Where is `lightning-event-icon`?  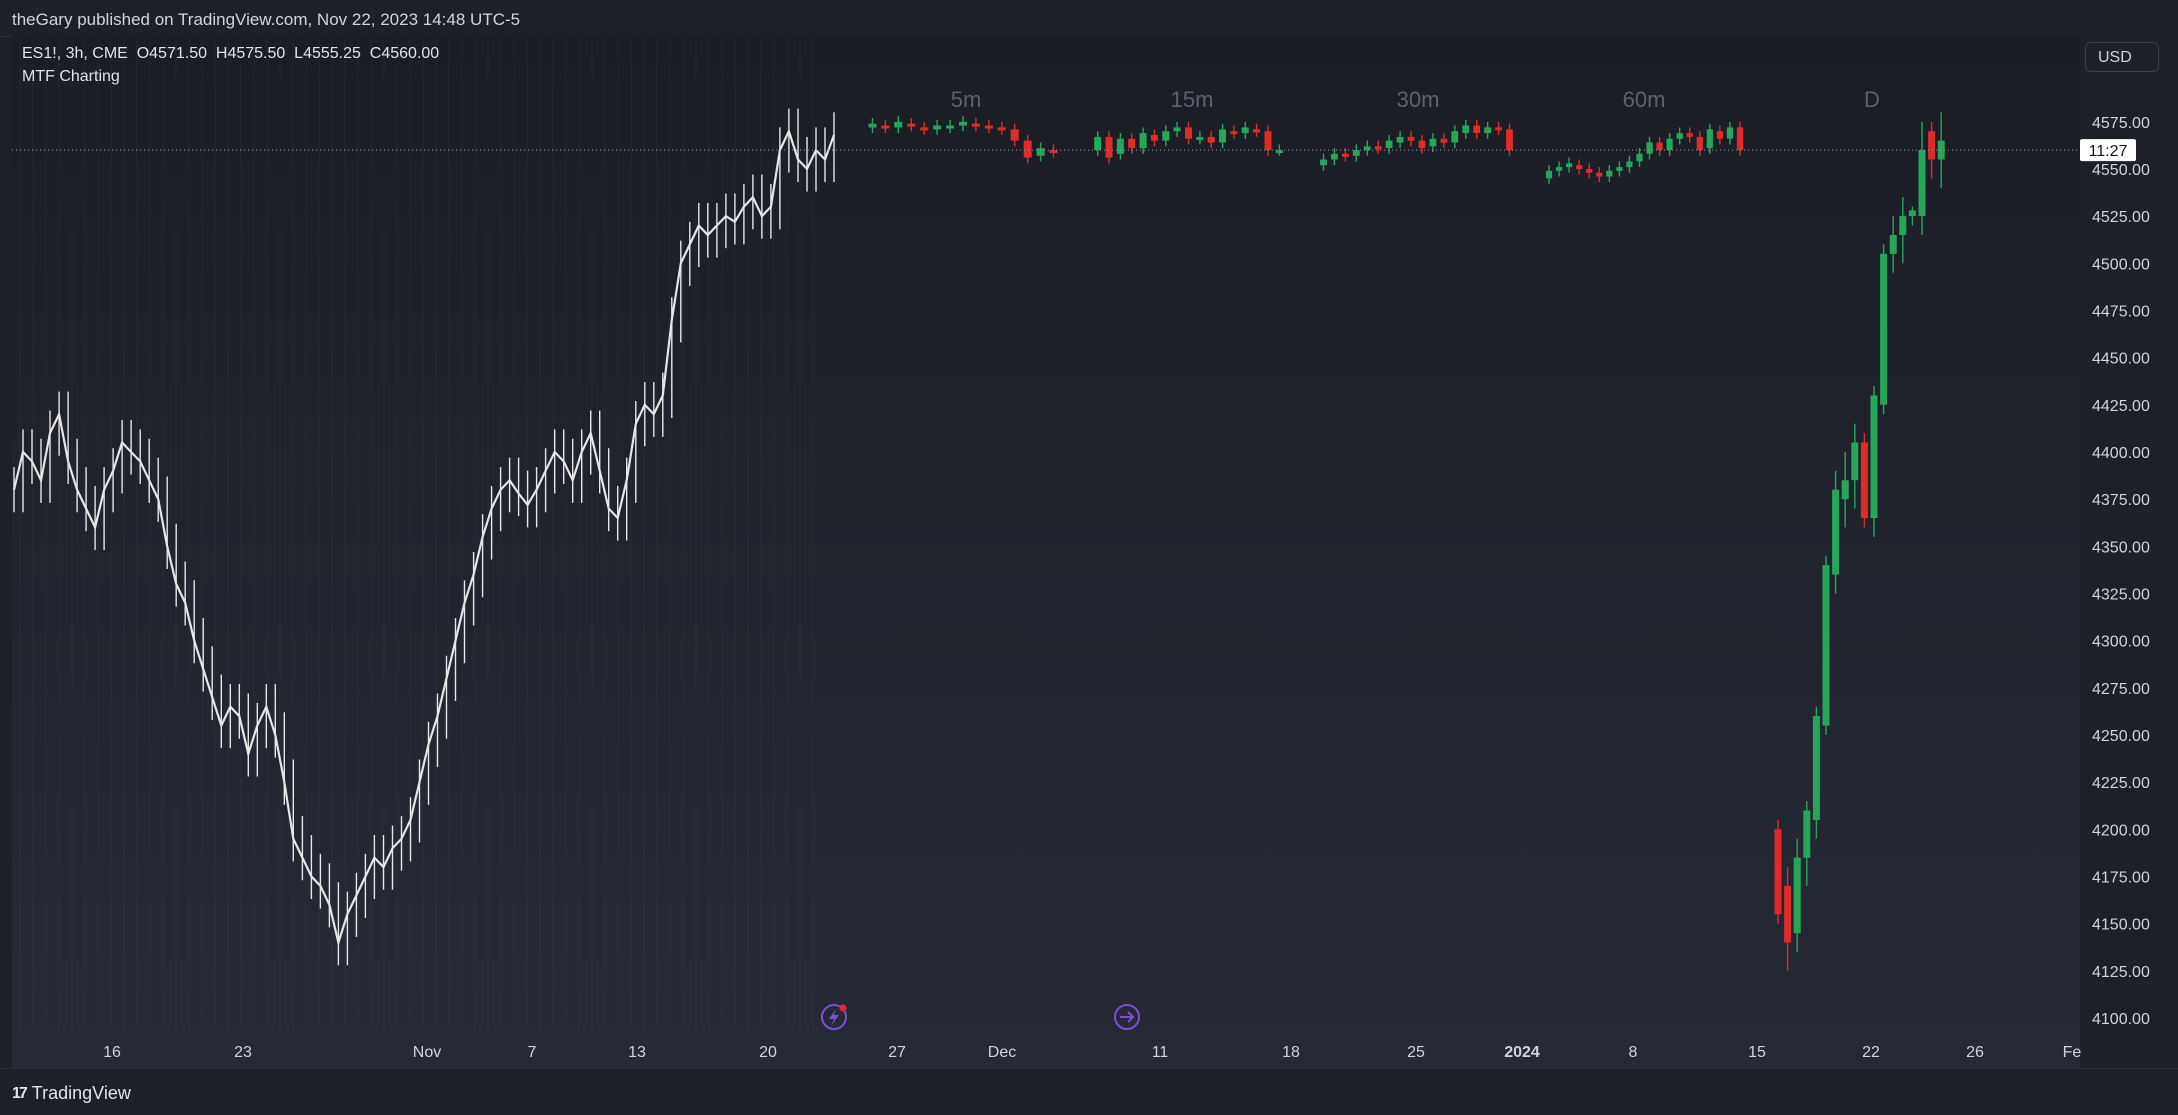 lightning-event-icon is located at coordinates (834, 1017).